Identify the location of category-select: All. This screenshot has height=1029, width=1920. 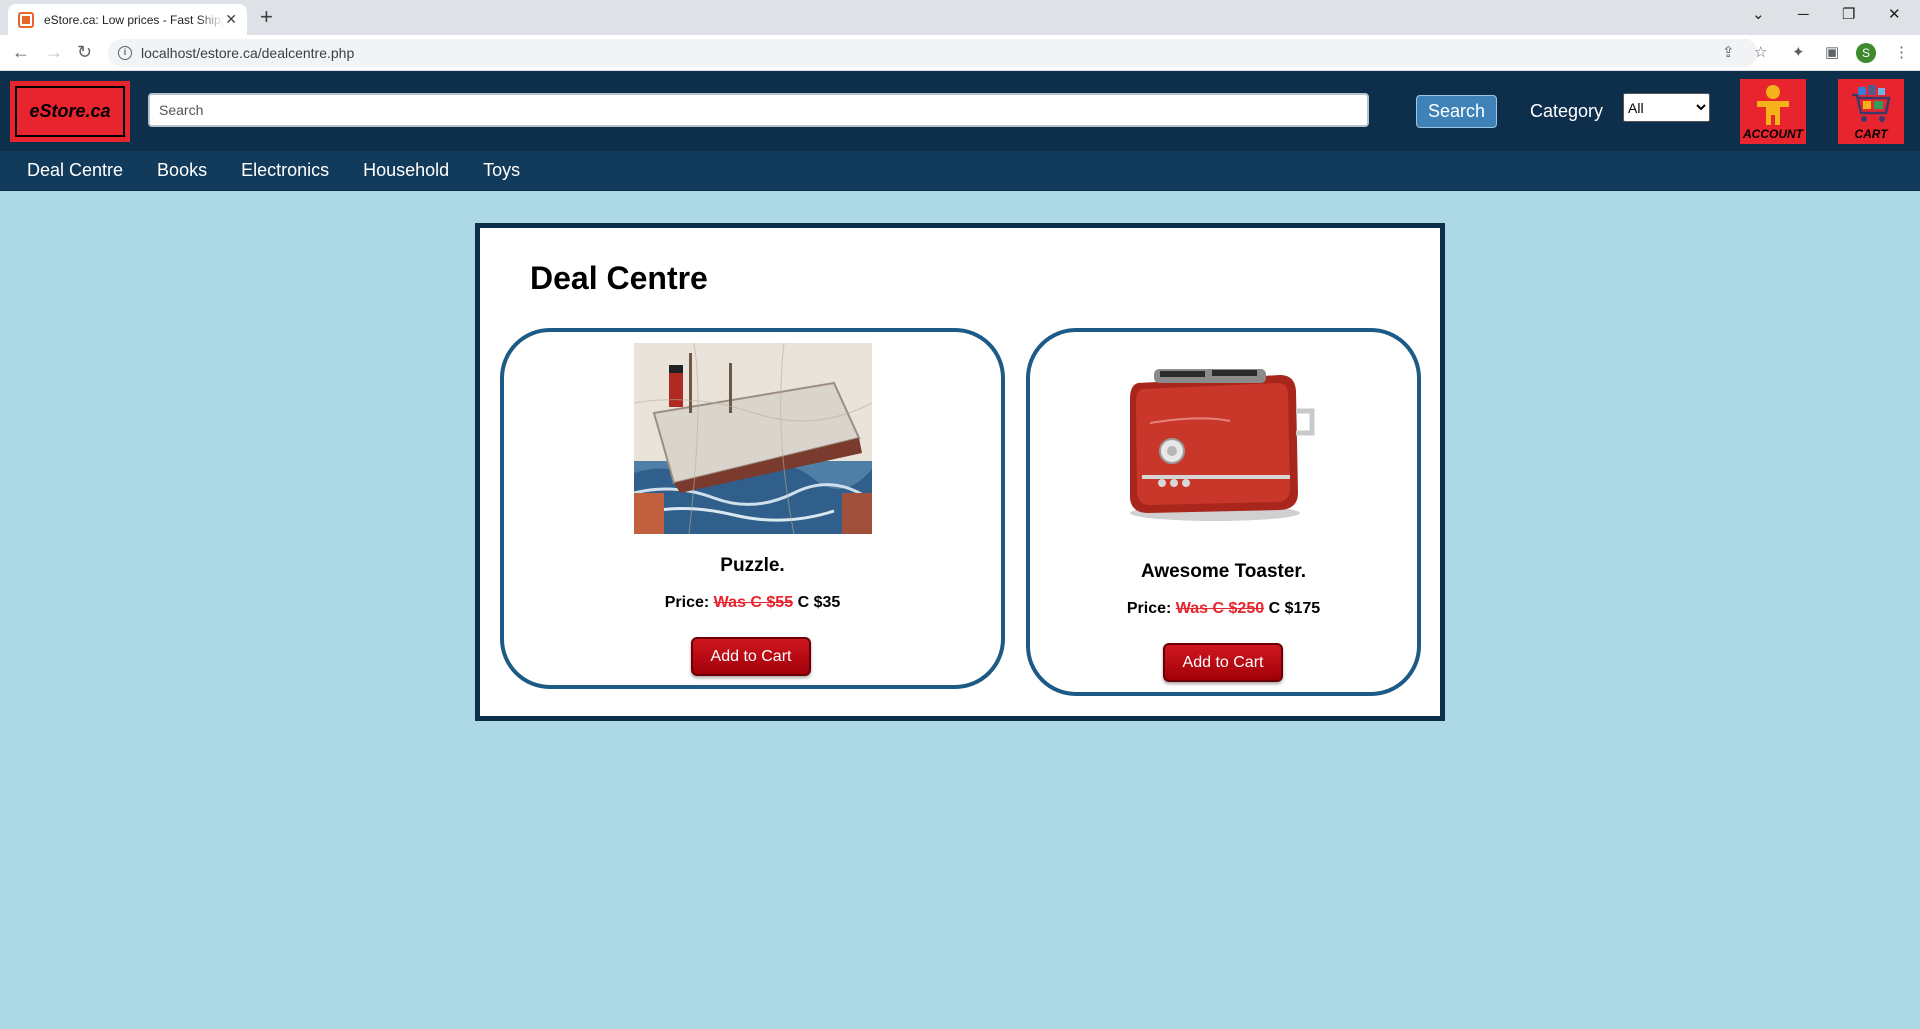
(1666, 107).